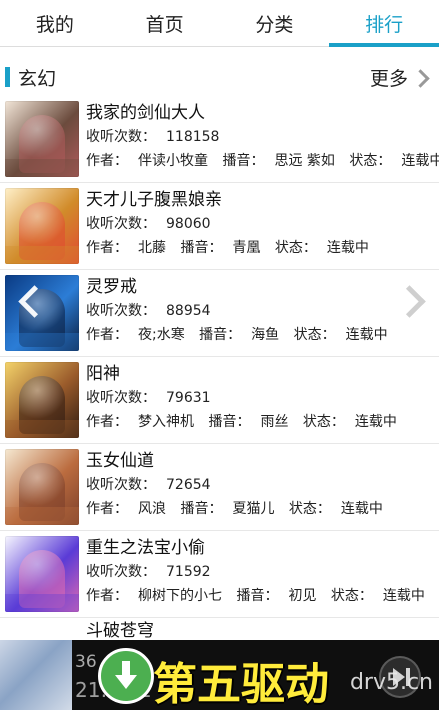  What do you see at coordinates (36, 675) in the screenshot?
I see `now-playing-cover` at bounding box center [36, 675].